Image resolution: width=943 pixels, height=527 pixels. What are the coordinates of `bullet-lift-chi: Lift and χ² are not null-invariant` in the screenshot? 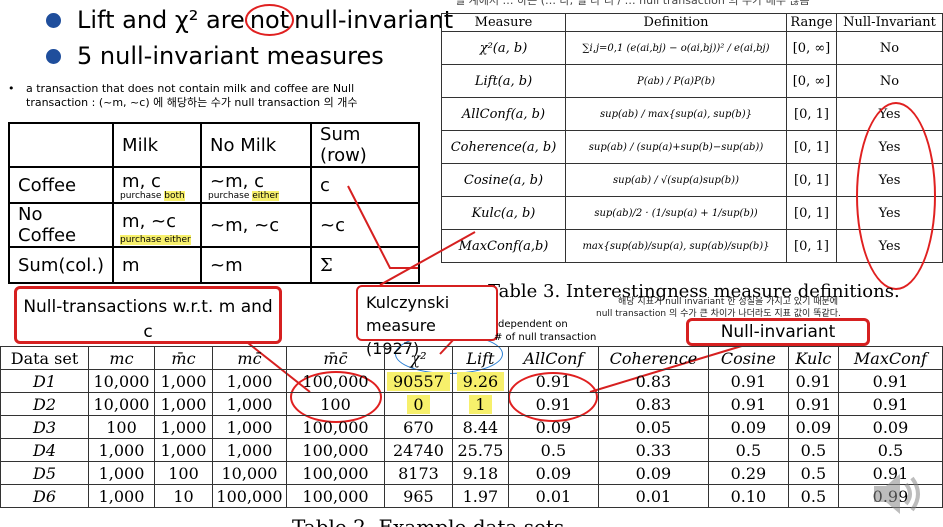 It's located at (249, 20).